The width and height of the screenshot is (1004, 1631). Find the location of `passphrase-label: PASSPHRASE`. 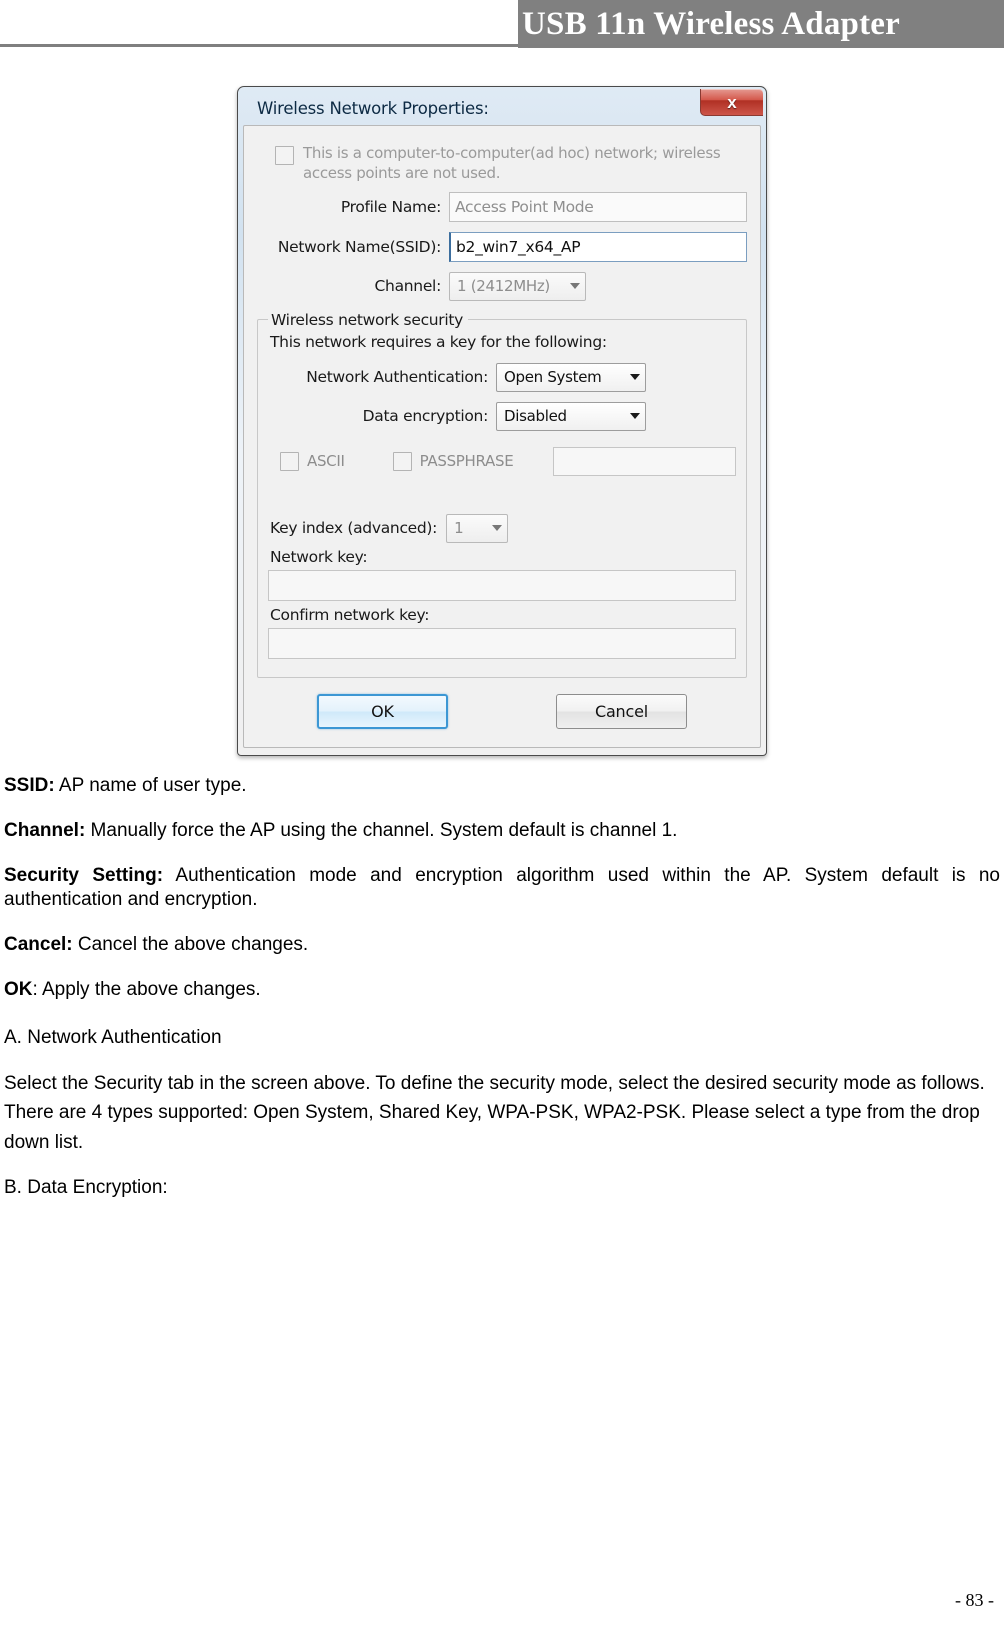

passphrase-label: PASSPHRASE is located at coordinates (466, 461).